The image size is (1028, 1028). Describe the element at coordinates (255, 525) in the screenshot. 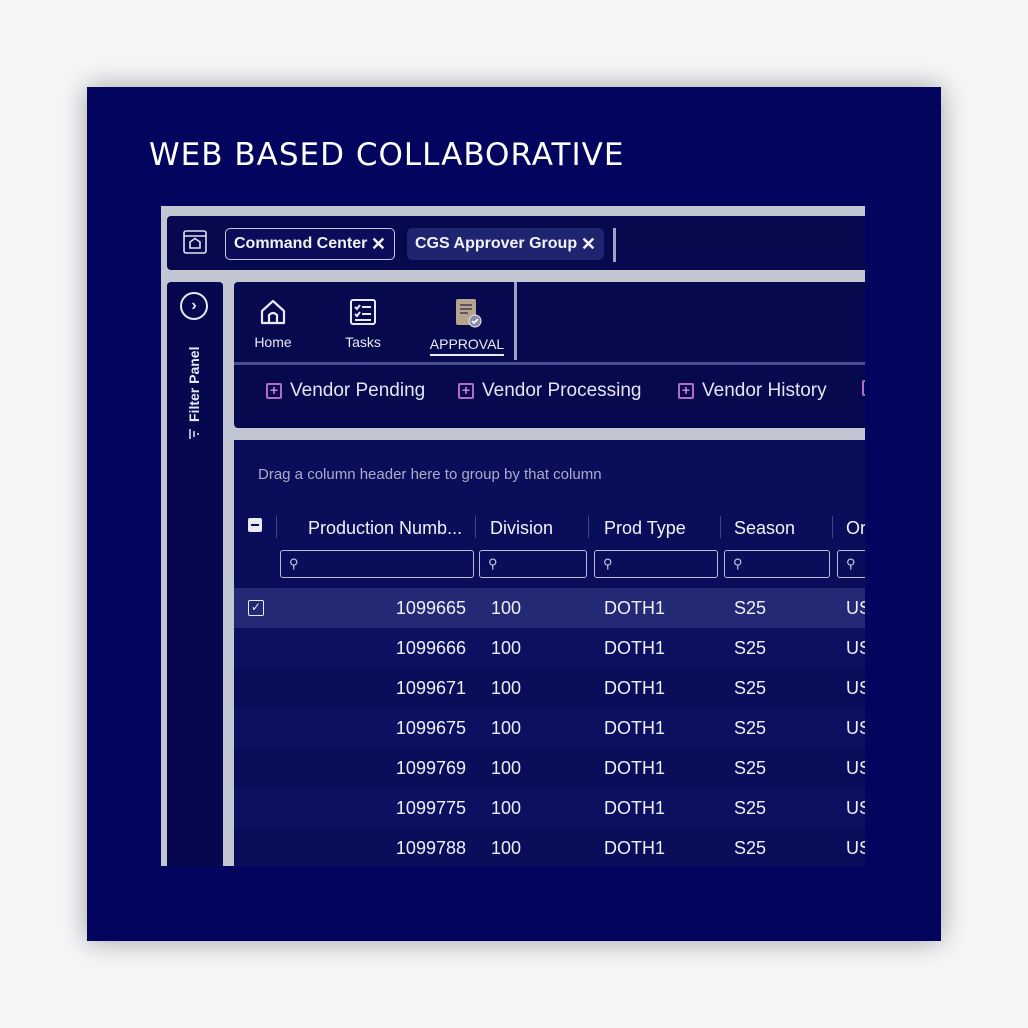

I see `select-all-checkbox` at that location.